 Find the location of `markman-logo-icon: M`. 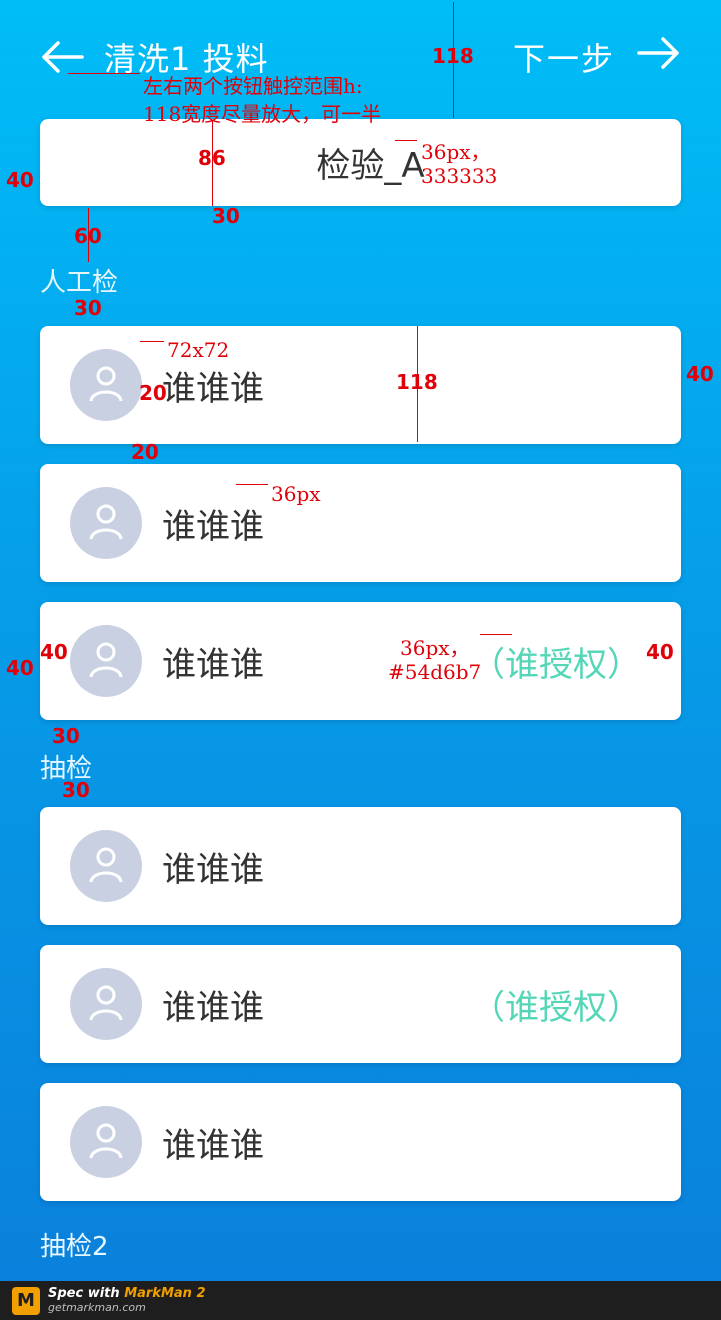

markman-logo-icon: M is located at coordinates (26, 1300).